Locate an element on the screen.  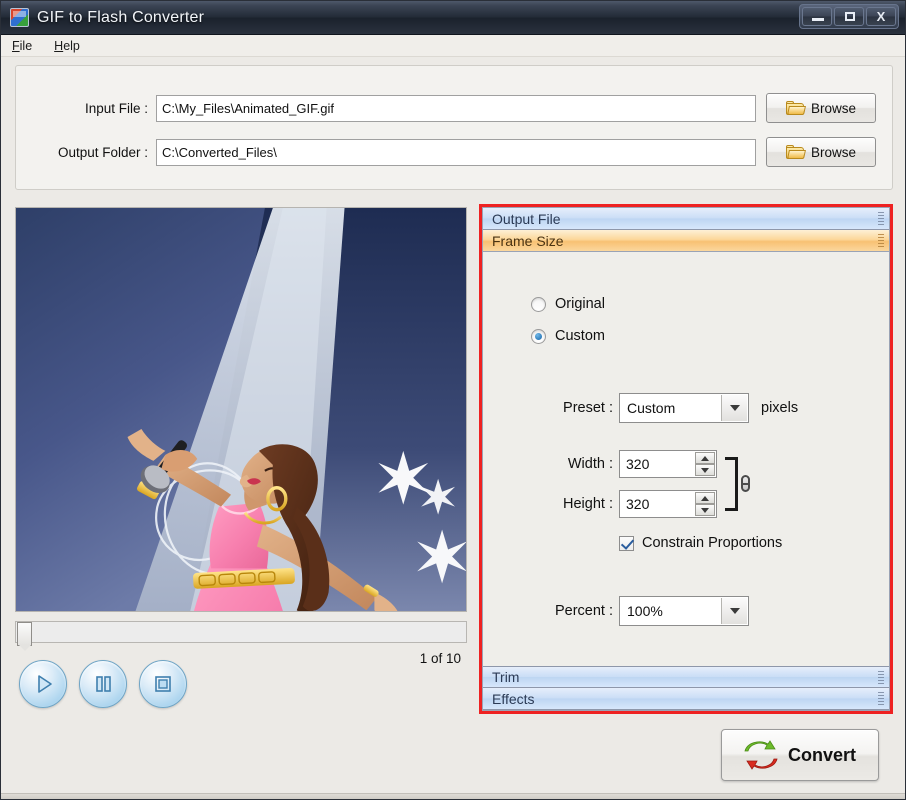
height-row: Height : 320 is located at coordinates (686, 504).